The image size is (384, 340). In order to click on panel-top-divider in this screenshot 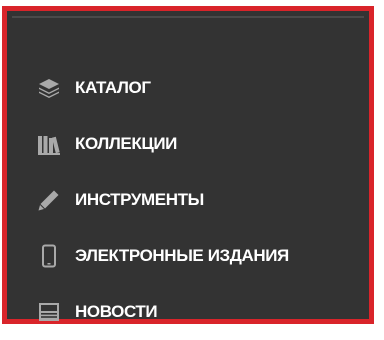, I will do `click(188, 17)`.